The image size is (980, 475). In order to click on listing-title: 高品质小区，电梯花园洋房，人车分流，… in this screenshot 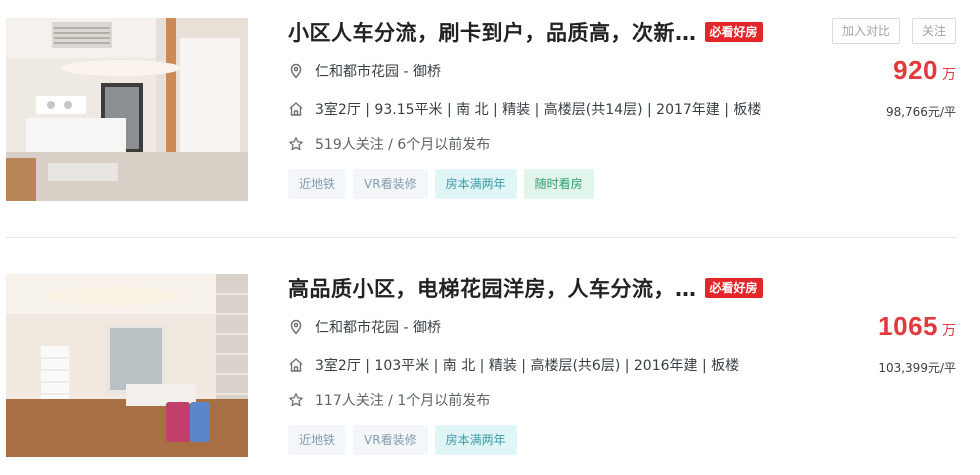, I will do `click(492, 288)`.